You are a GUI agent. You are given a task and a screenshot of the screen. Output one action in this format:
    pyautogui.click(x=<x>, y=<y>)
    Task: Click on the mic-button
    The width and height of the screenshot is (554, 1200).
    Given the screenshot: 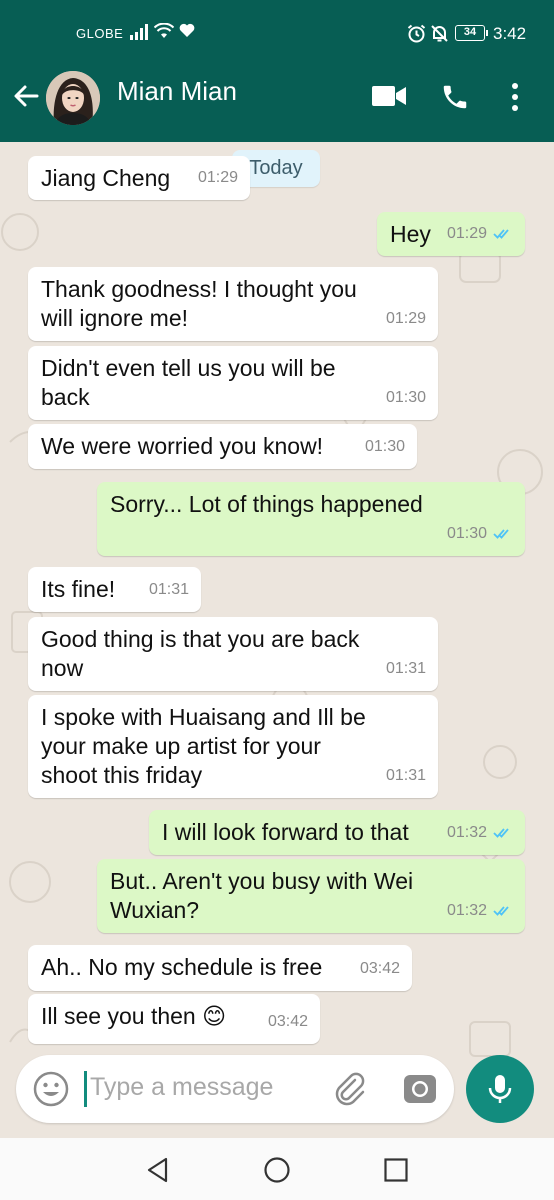 What is the action you would take?
    pyautogui.click(x=500, y=1089)
    